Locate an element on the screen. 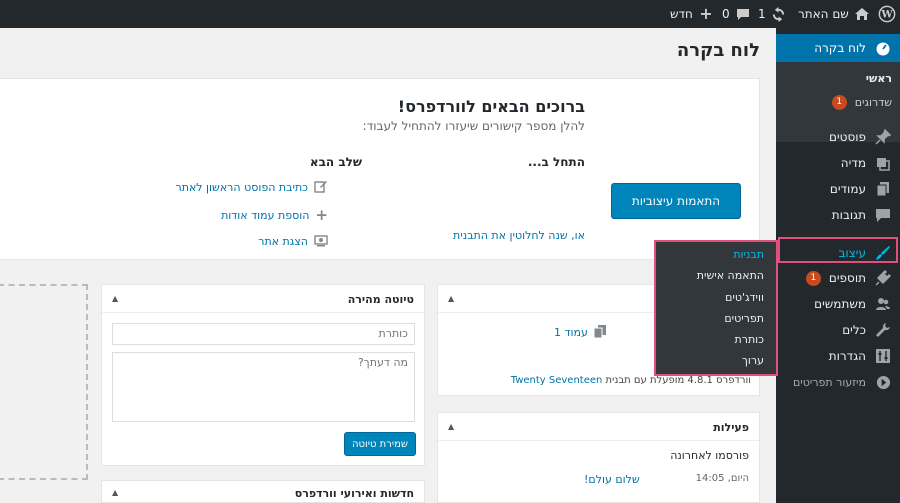 This screenshot has width=900, height=503. sidebar-item-pages: עמודים is located at coordinates (838, 189).